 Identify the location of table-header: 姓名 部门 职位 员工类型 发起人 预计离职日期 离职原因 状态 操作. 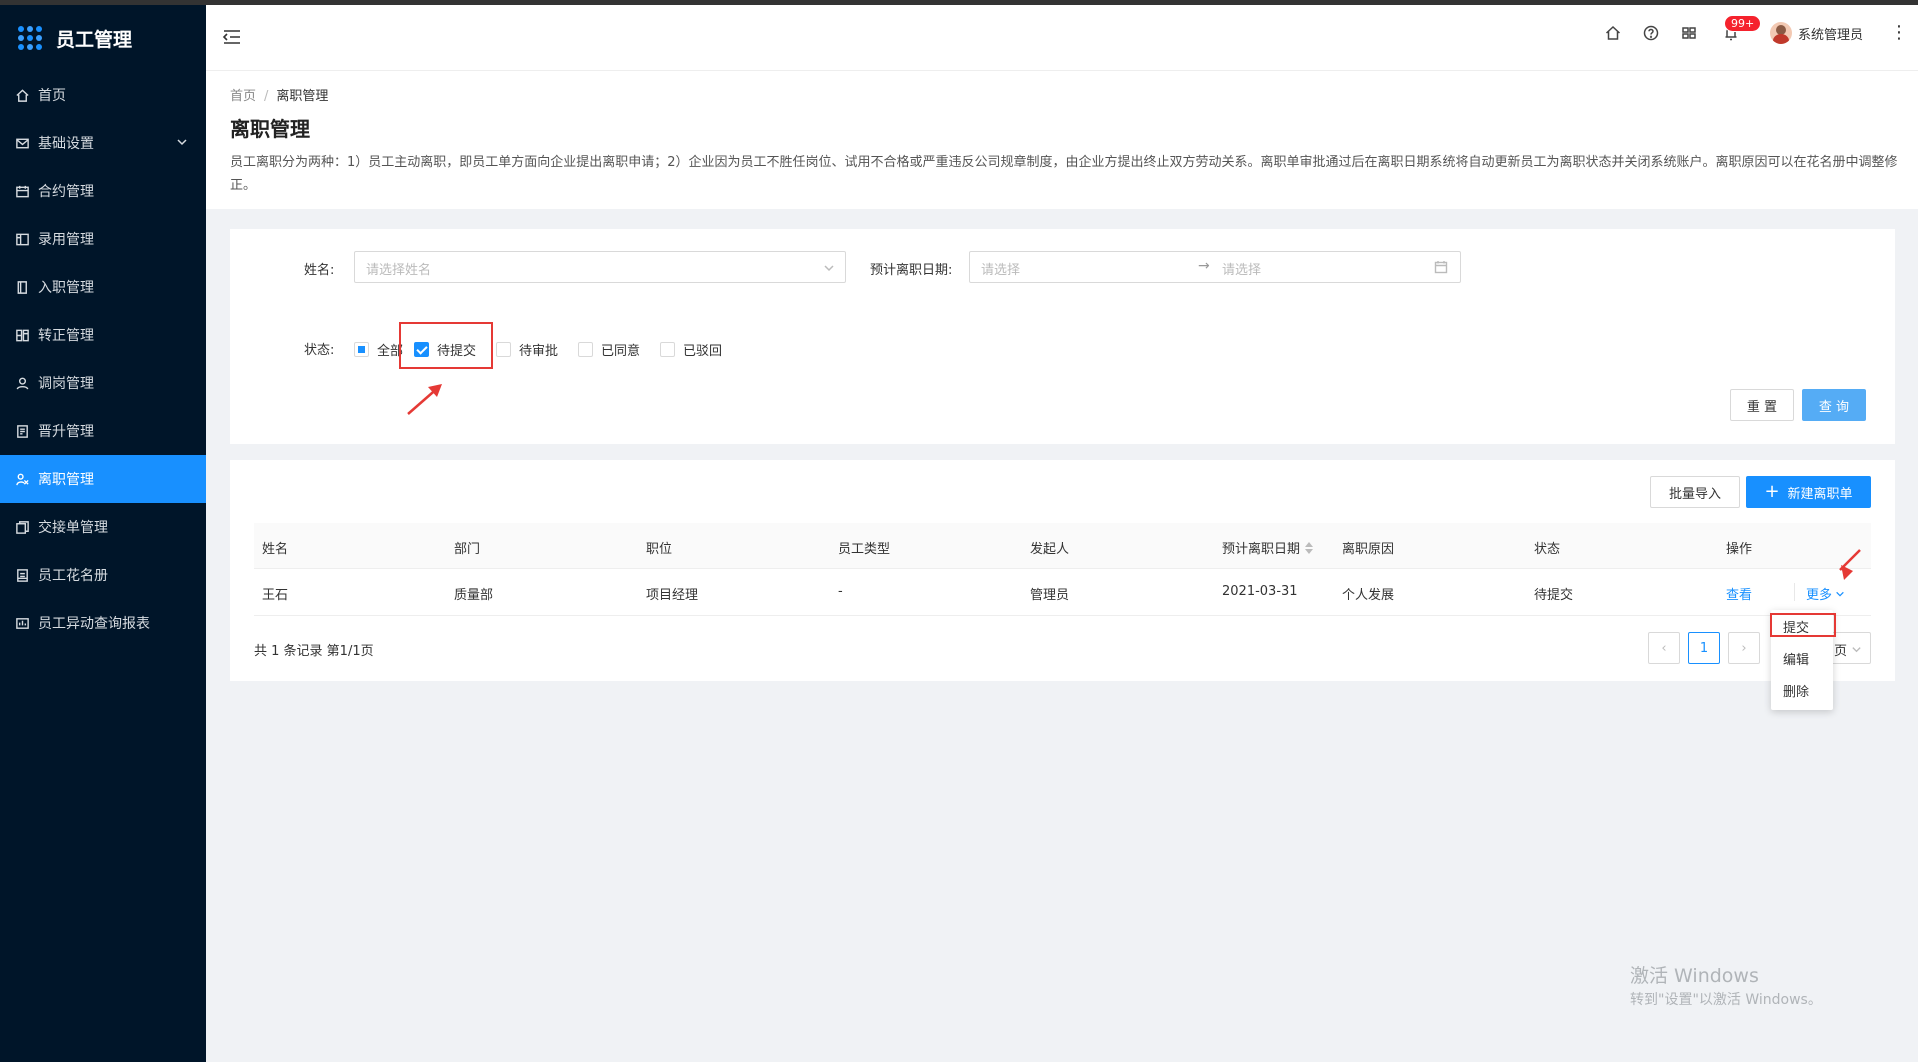
(1062, 546).